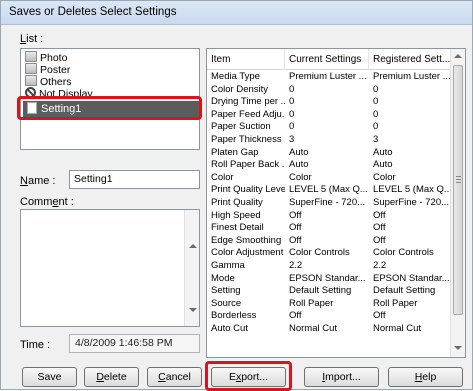  Describe the element at coordinates (329, 178) in the screenshot. I see `table-row: Color Color Color` at that location.